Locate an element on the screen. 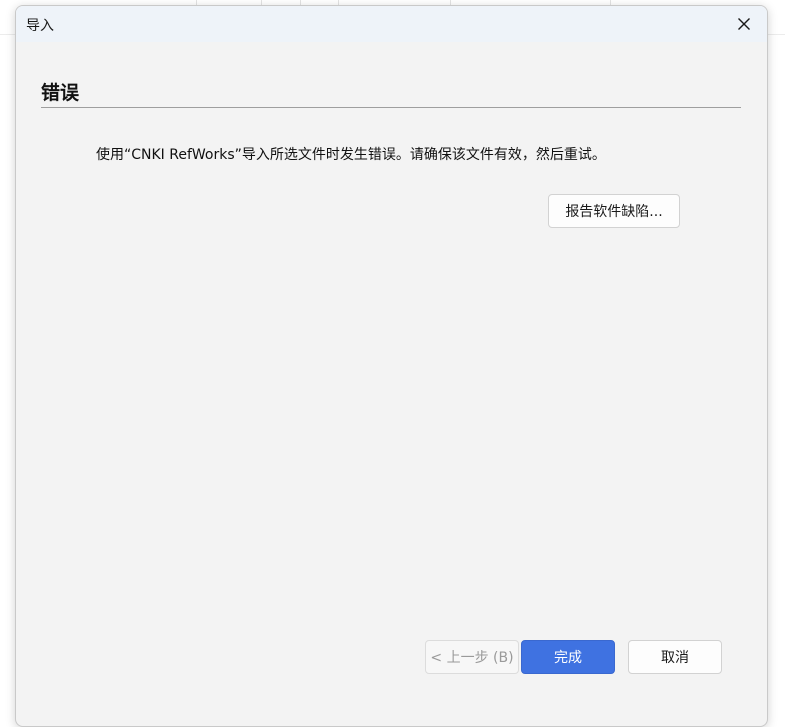  back-button: < 上一步 (B) is located at coordinates (472, 657).